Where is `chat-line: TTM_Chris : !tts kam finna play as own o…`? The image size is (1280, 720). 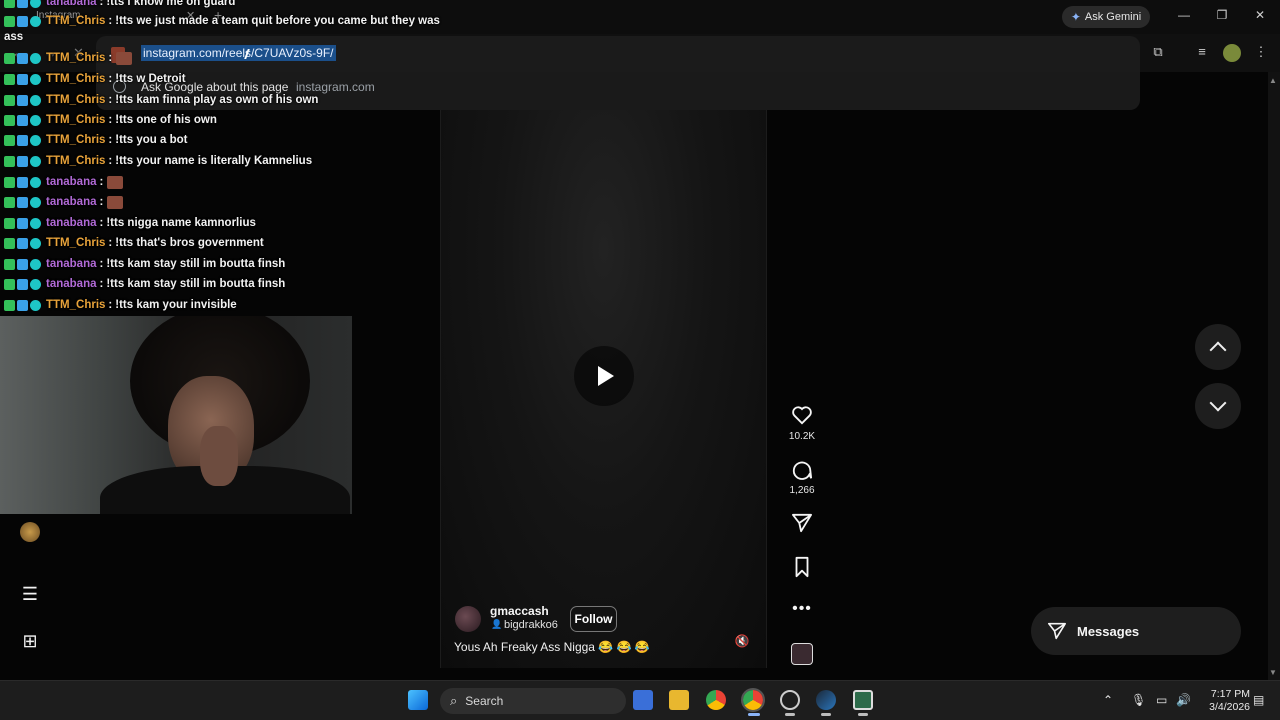 chat-line: TTM_Chris : !tts kam finna play as own o… is located at coordinates (161, 100).